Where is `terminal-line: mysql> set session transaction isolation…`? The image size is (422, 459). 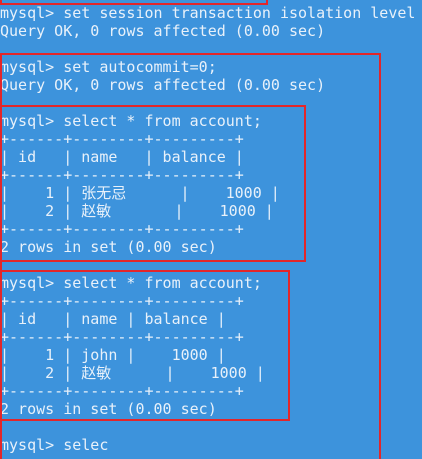 terminal-line: mysql> set session transaction isolation… is located at coordinates (208, 13).